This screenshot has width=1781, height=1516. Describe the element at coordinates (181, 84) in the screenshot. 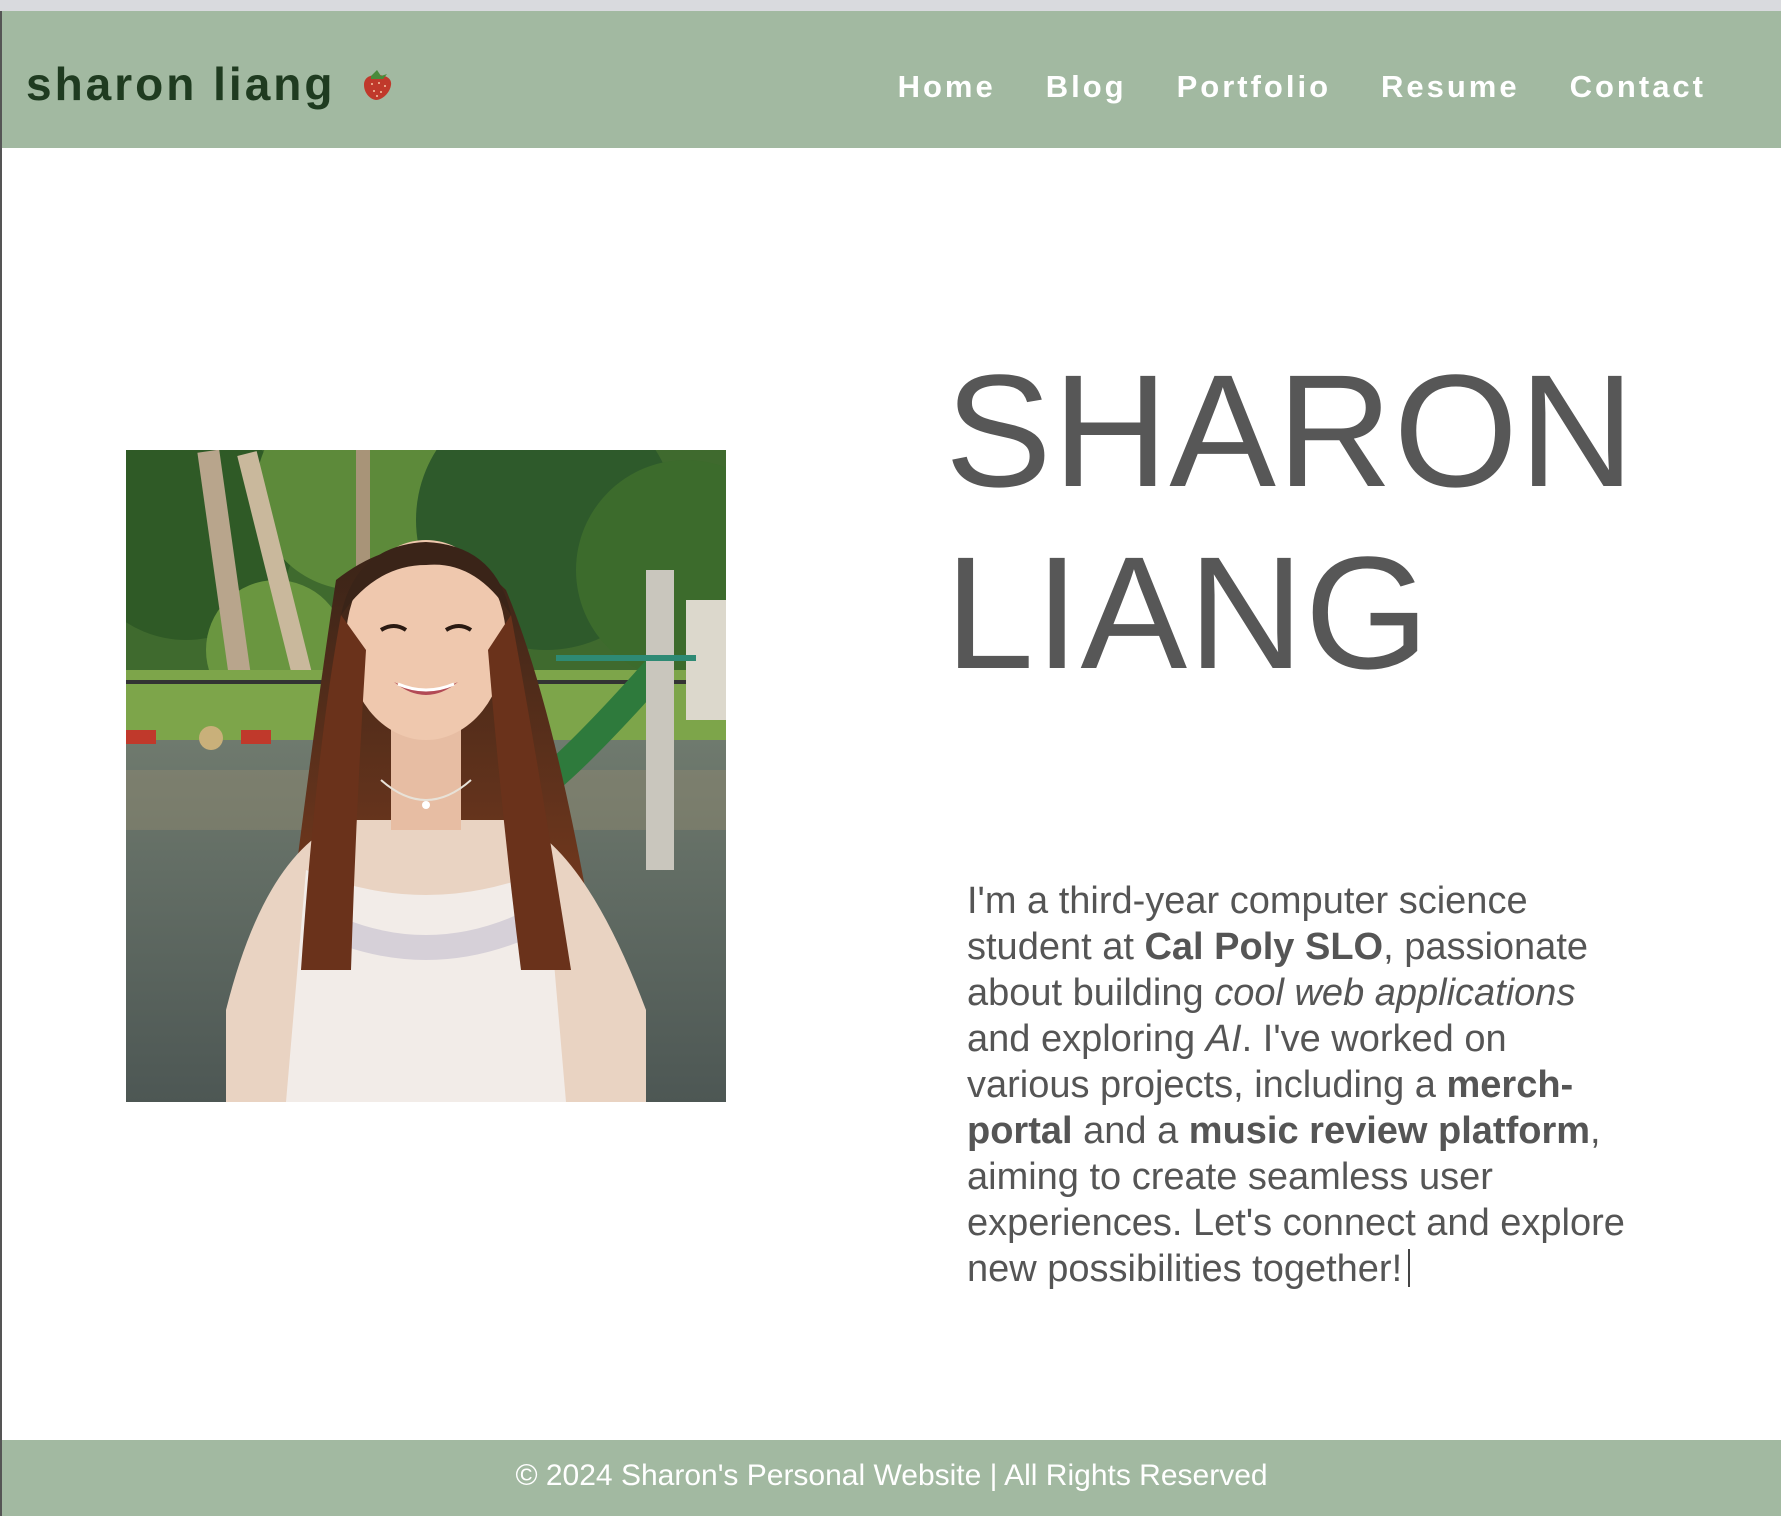

I see `brand-name: sharon liang` at that location.